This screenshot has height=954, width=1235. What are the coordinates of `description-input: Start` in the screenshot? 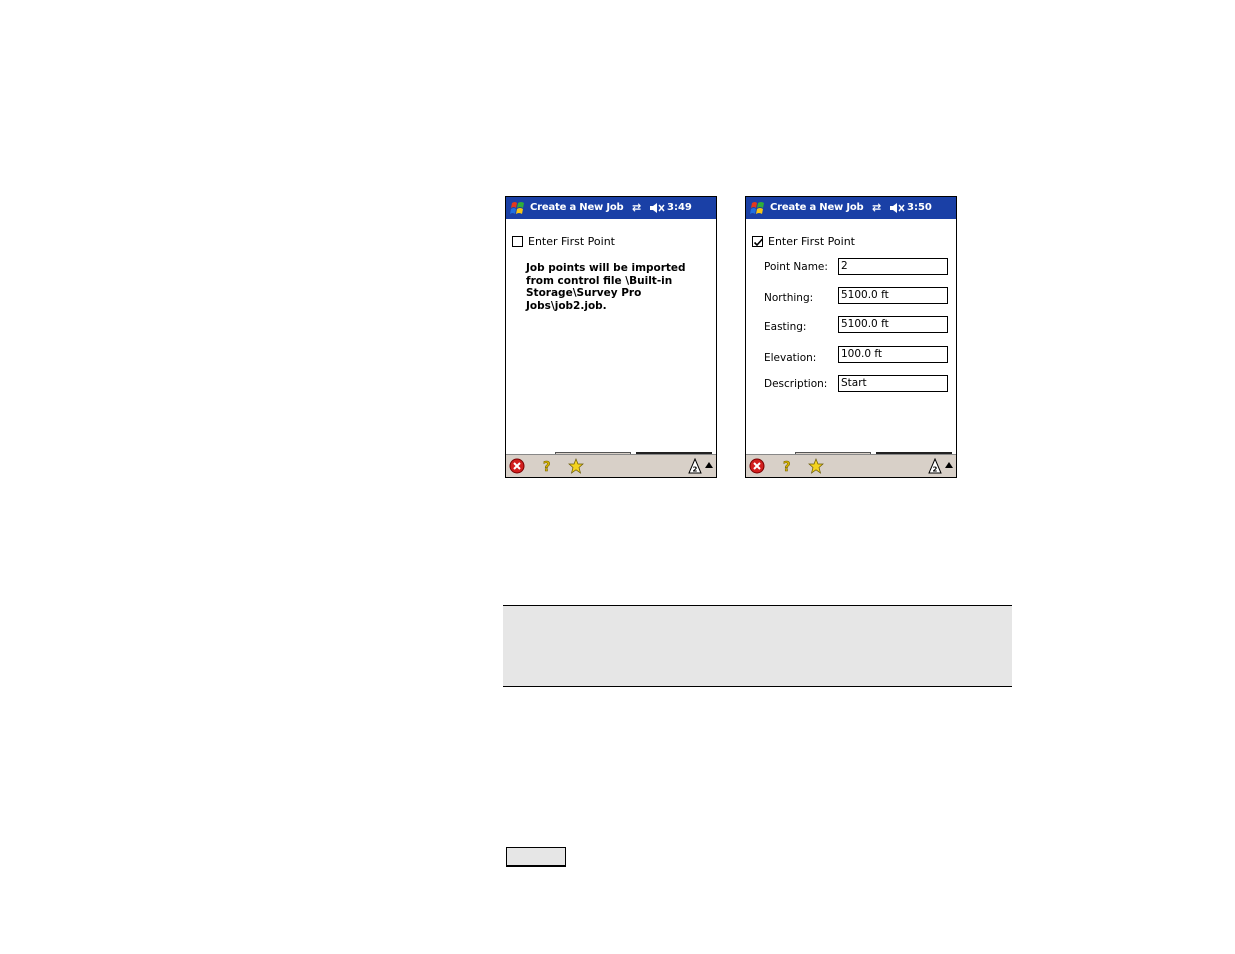 It's located at (893, 383).